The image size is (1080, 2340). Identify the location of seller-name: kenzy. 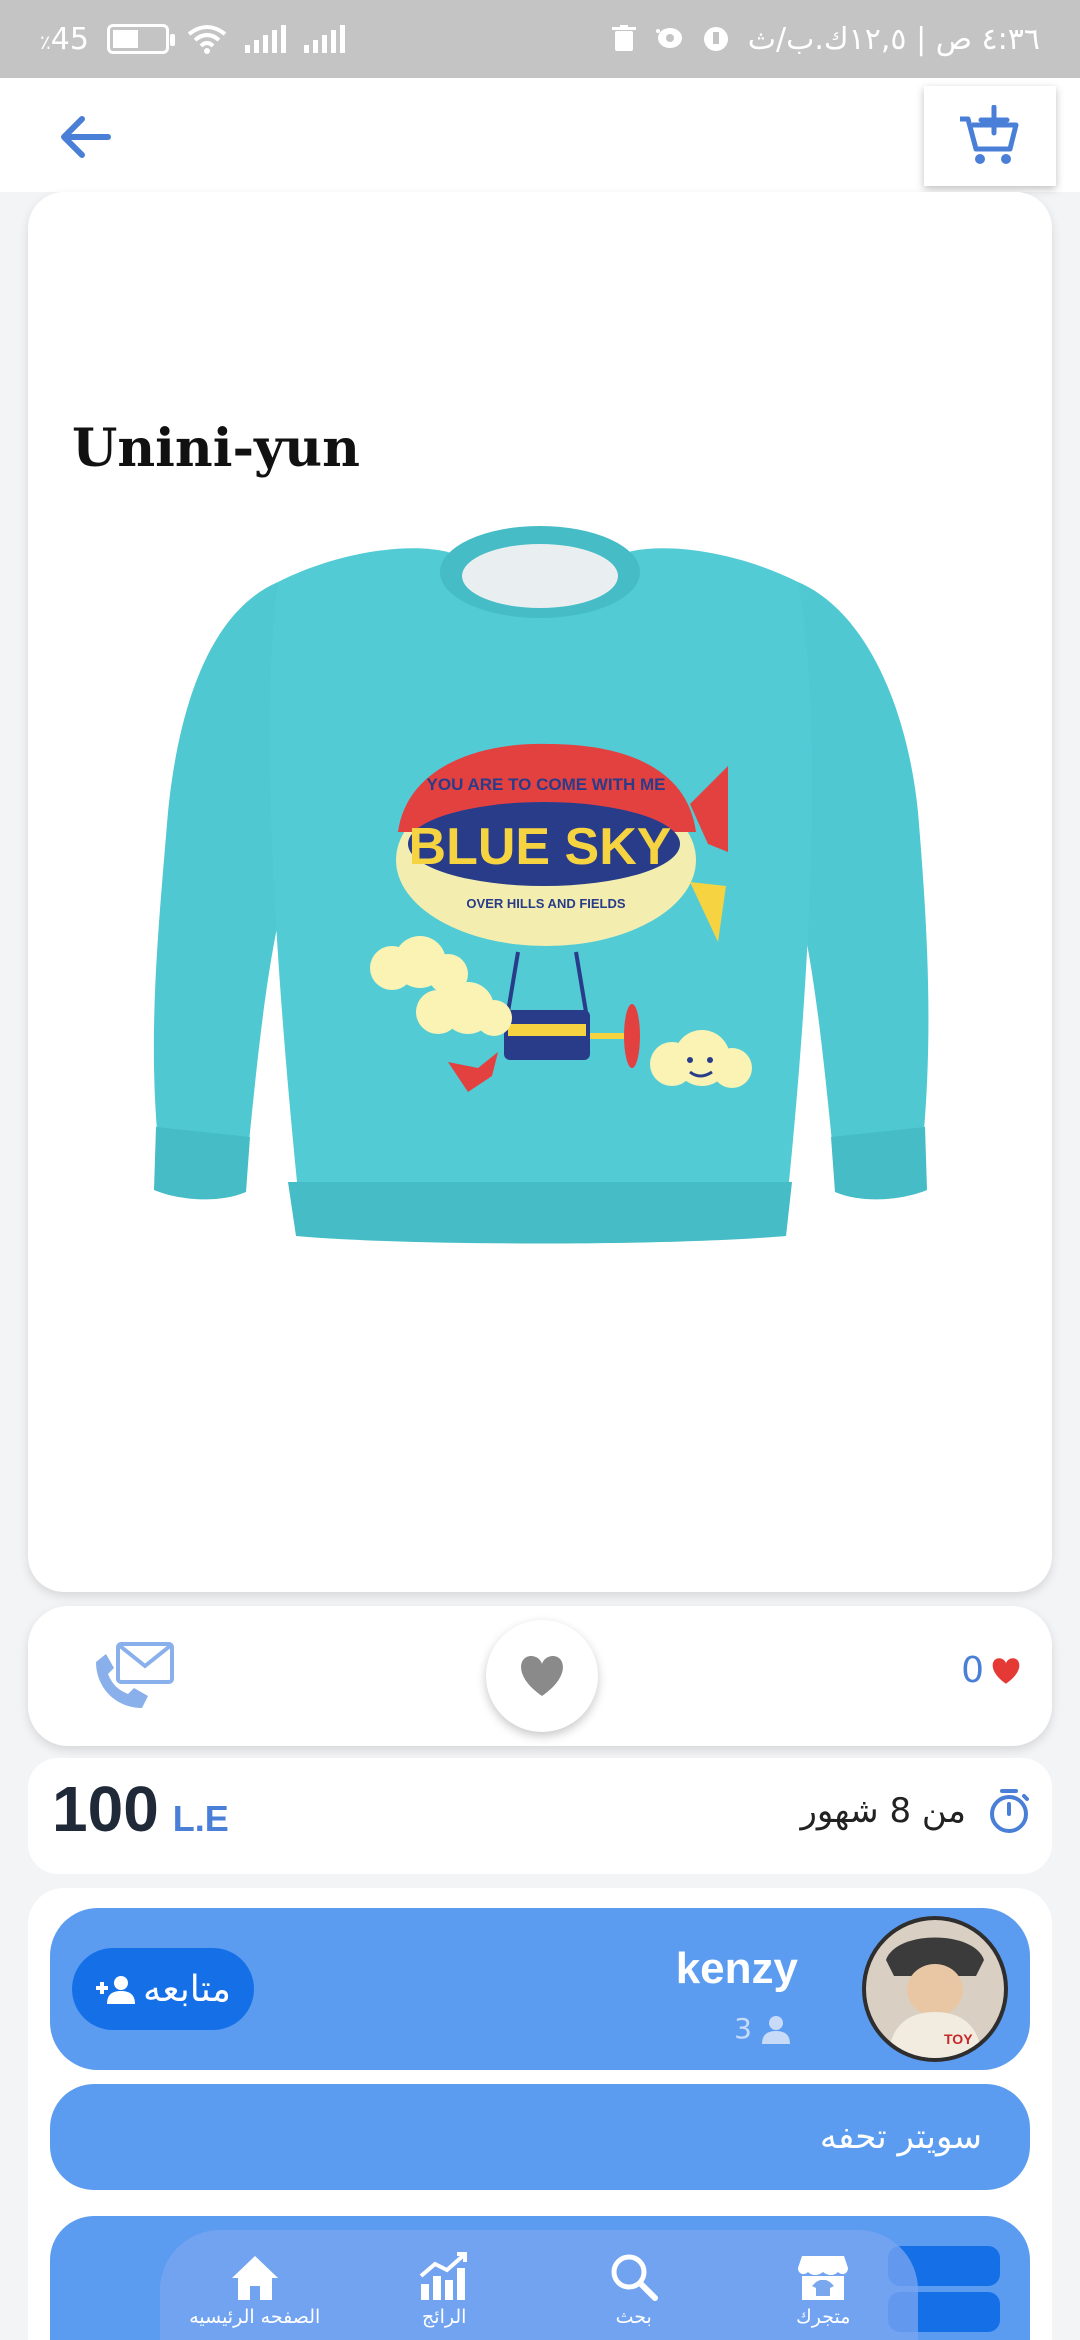
(736, 1968).